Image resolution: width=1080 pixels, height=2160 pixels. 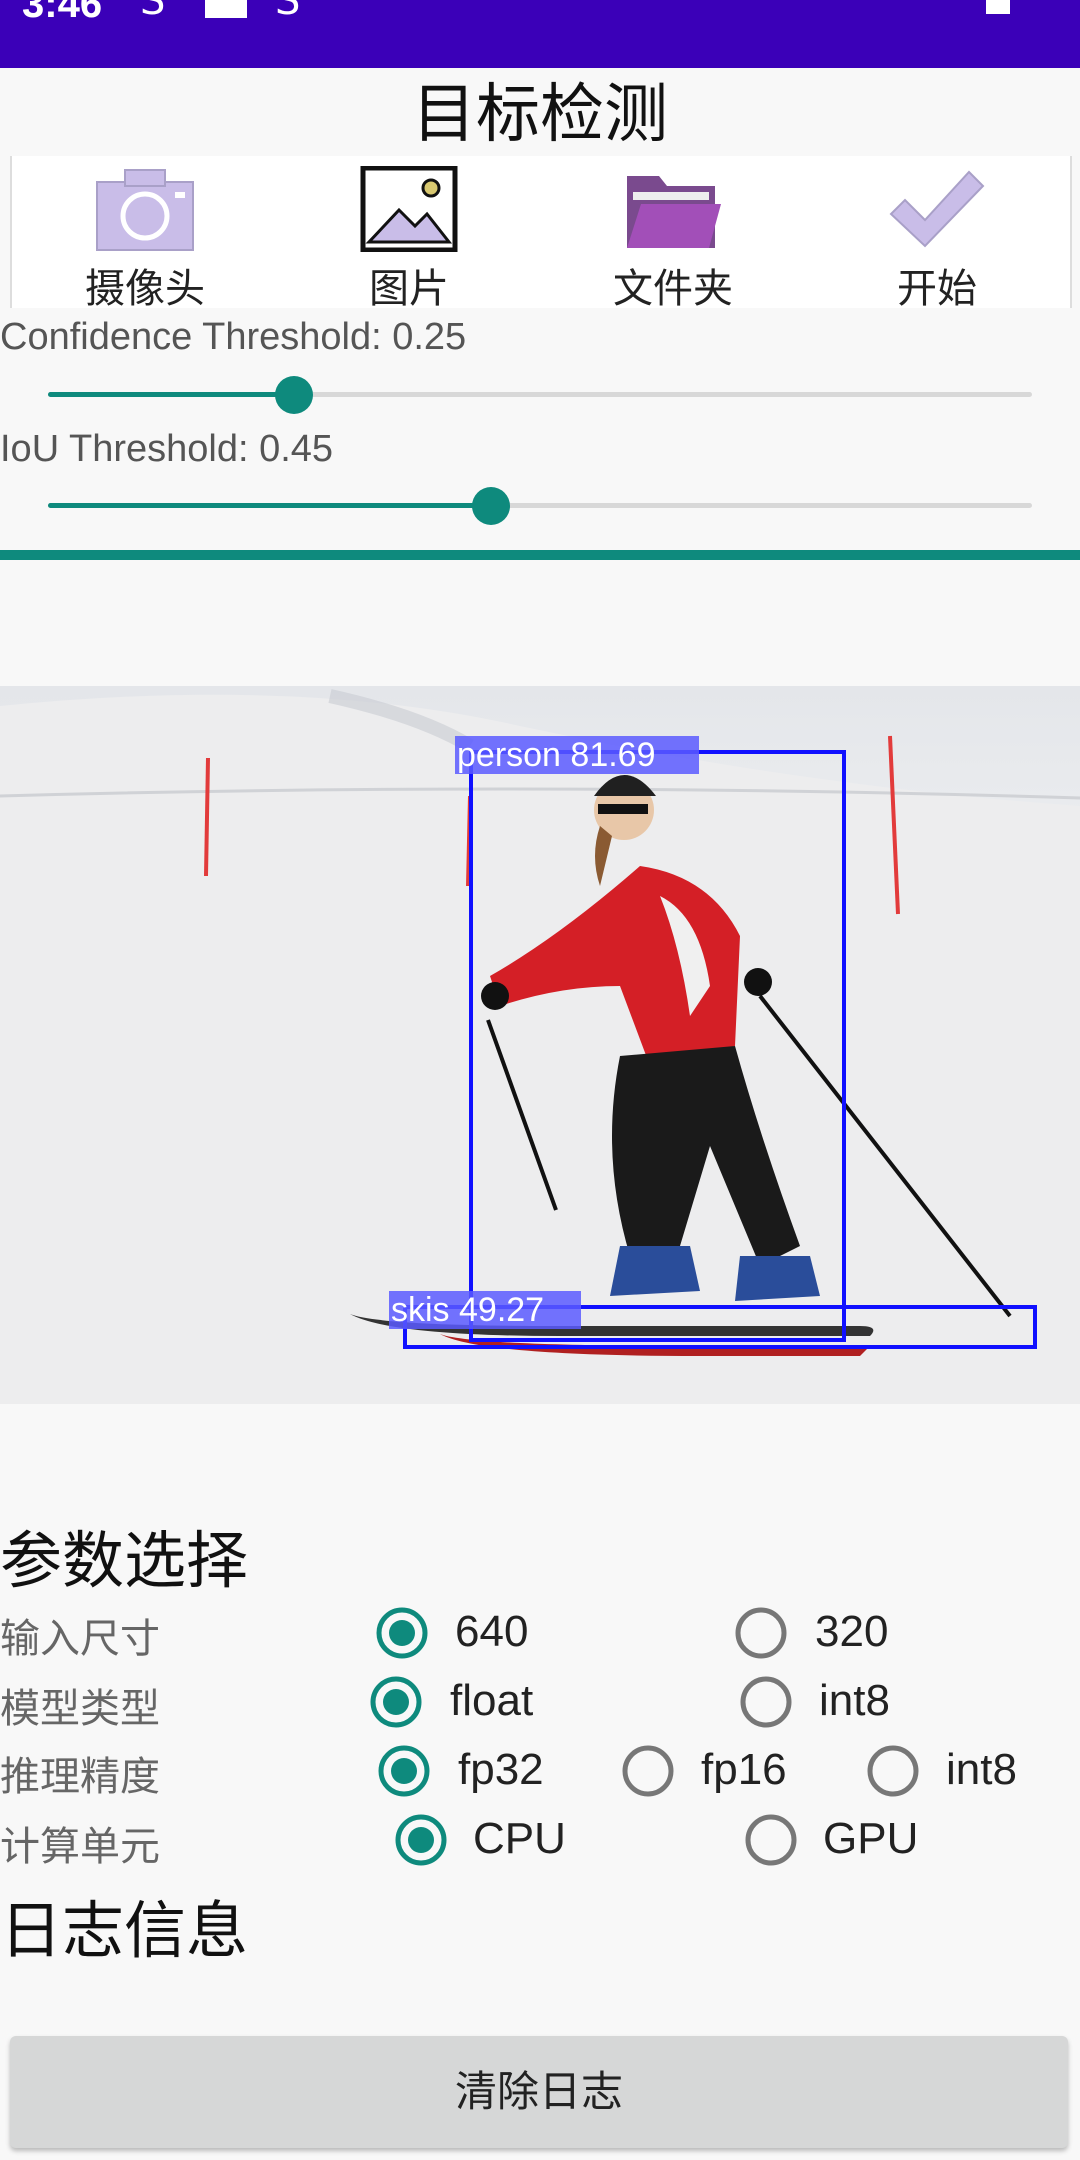 I want to click on precision-label: 推理精度, so click(x=80, y=1777).